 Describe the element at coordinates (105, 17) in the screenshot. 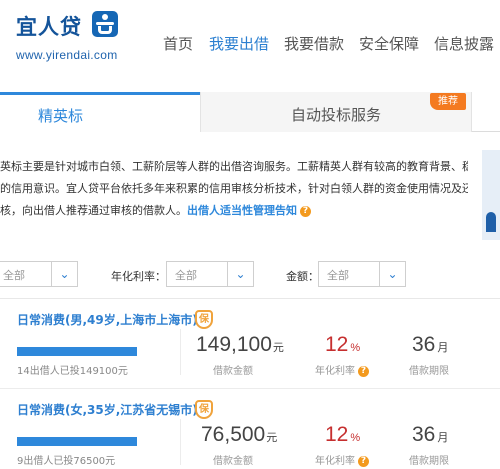

I see `logo-head-shape` at that location.